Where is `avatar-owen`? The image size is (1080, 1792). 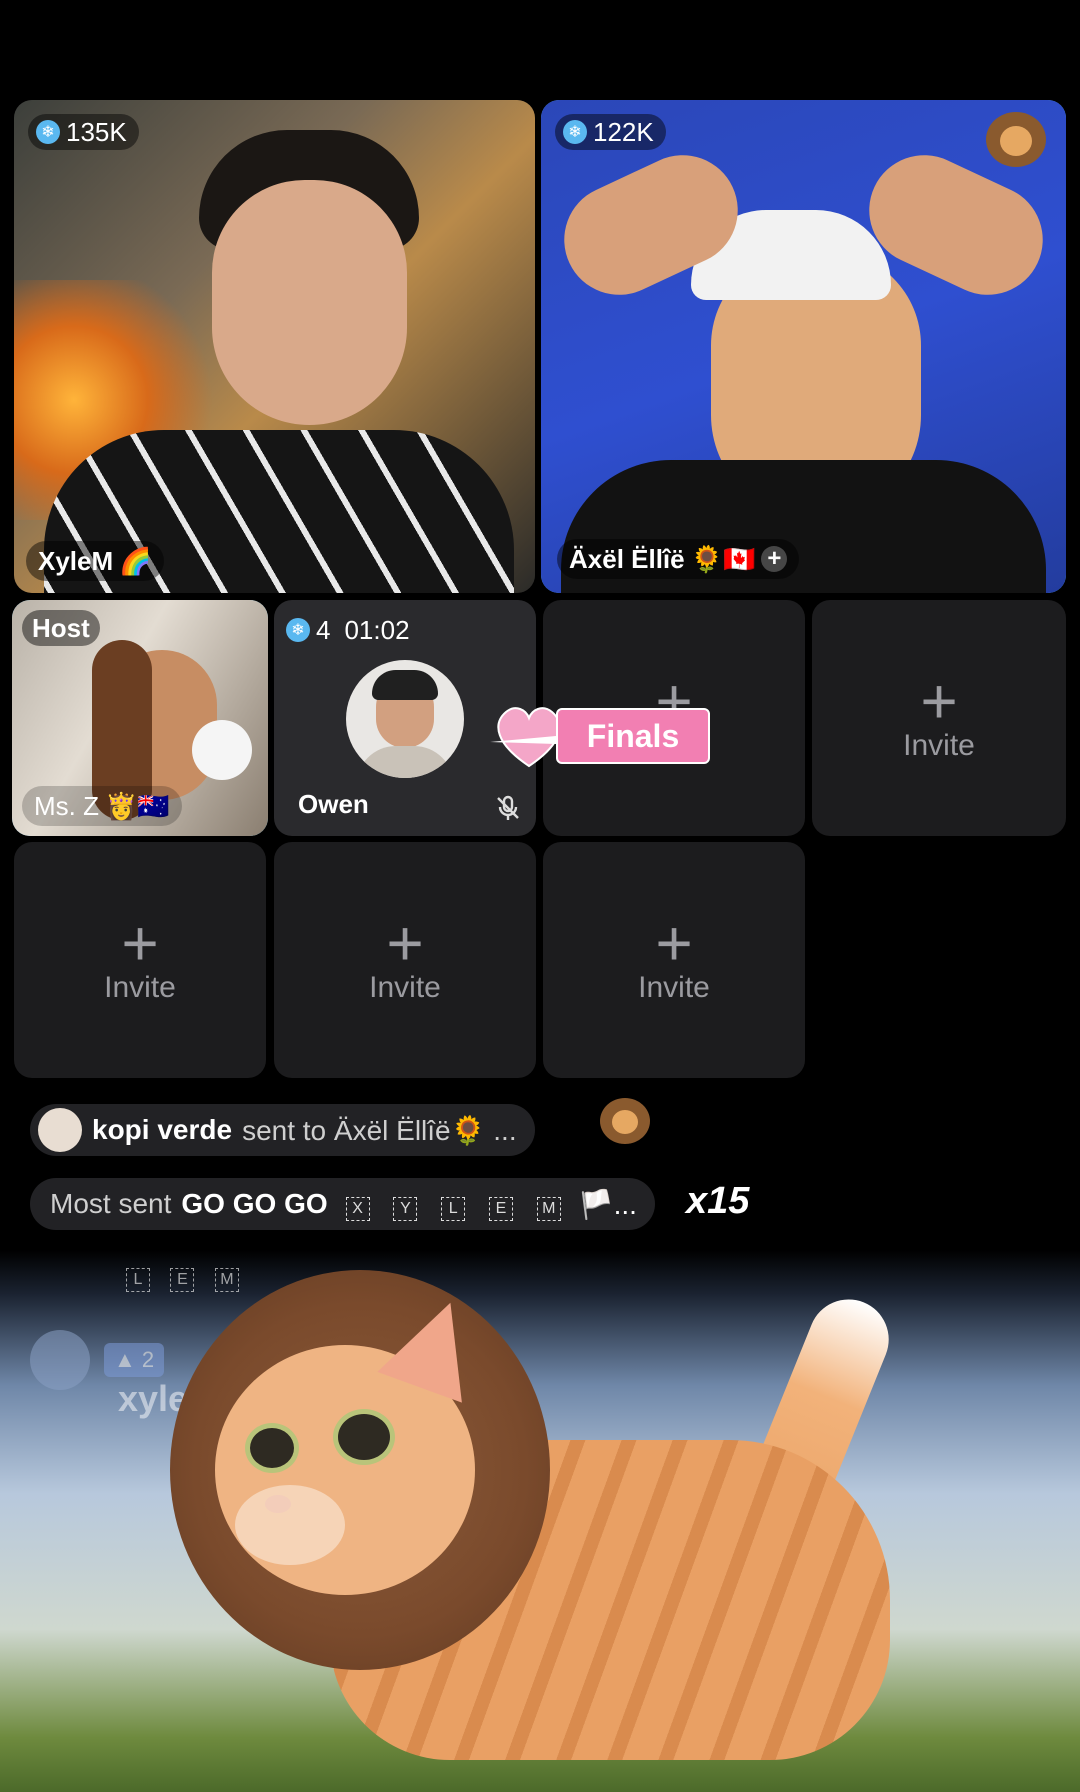
avatar-owen is located at coordinates (405, 719).